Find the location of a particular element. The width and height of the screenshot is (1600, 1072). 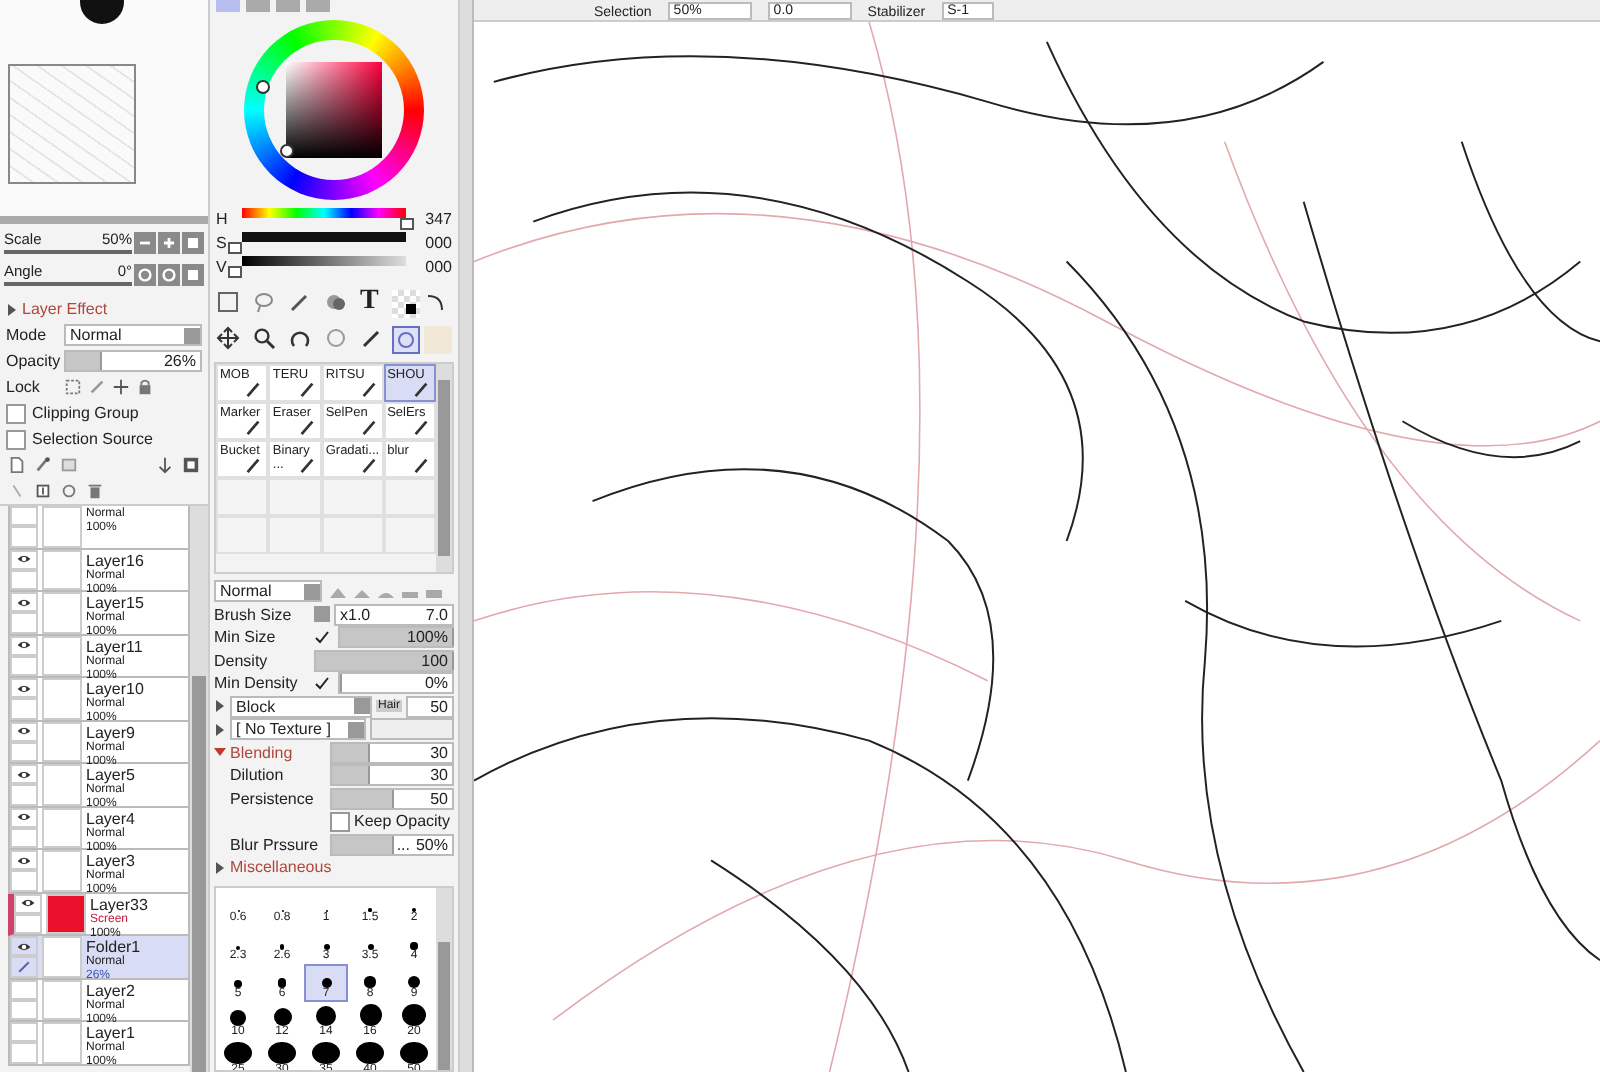

rgb-slider-tab is located at coordinates (258, 6).